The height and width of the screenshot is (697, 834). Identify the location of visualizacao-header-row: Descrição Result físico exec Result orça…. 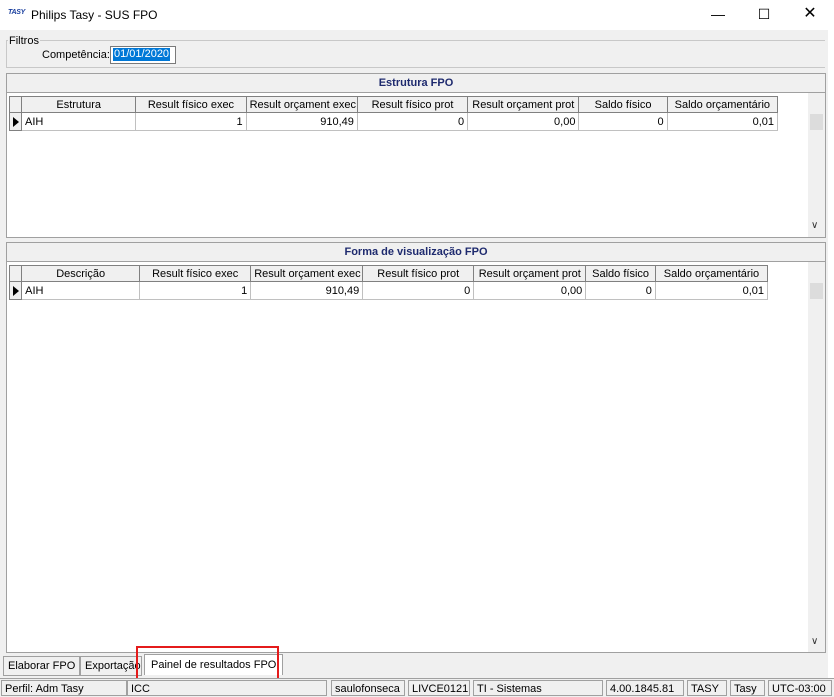
(388, 273).